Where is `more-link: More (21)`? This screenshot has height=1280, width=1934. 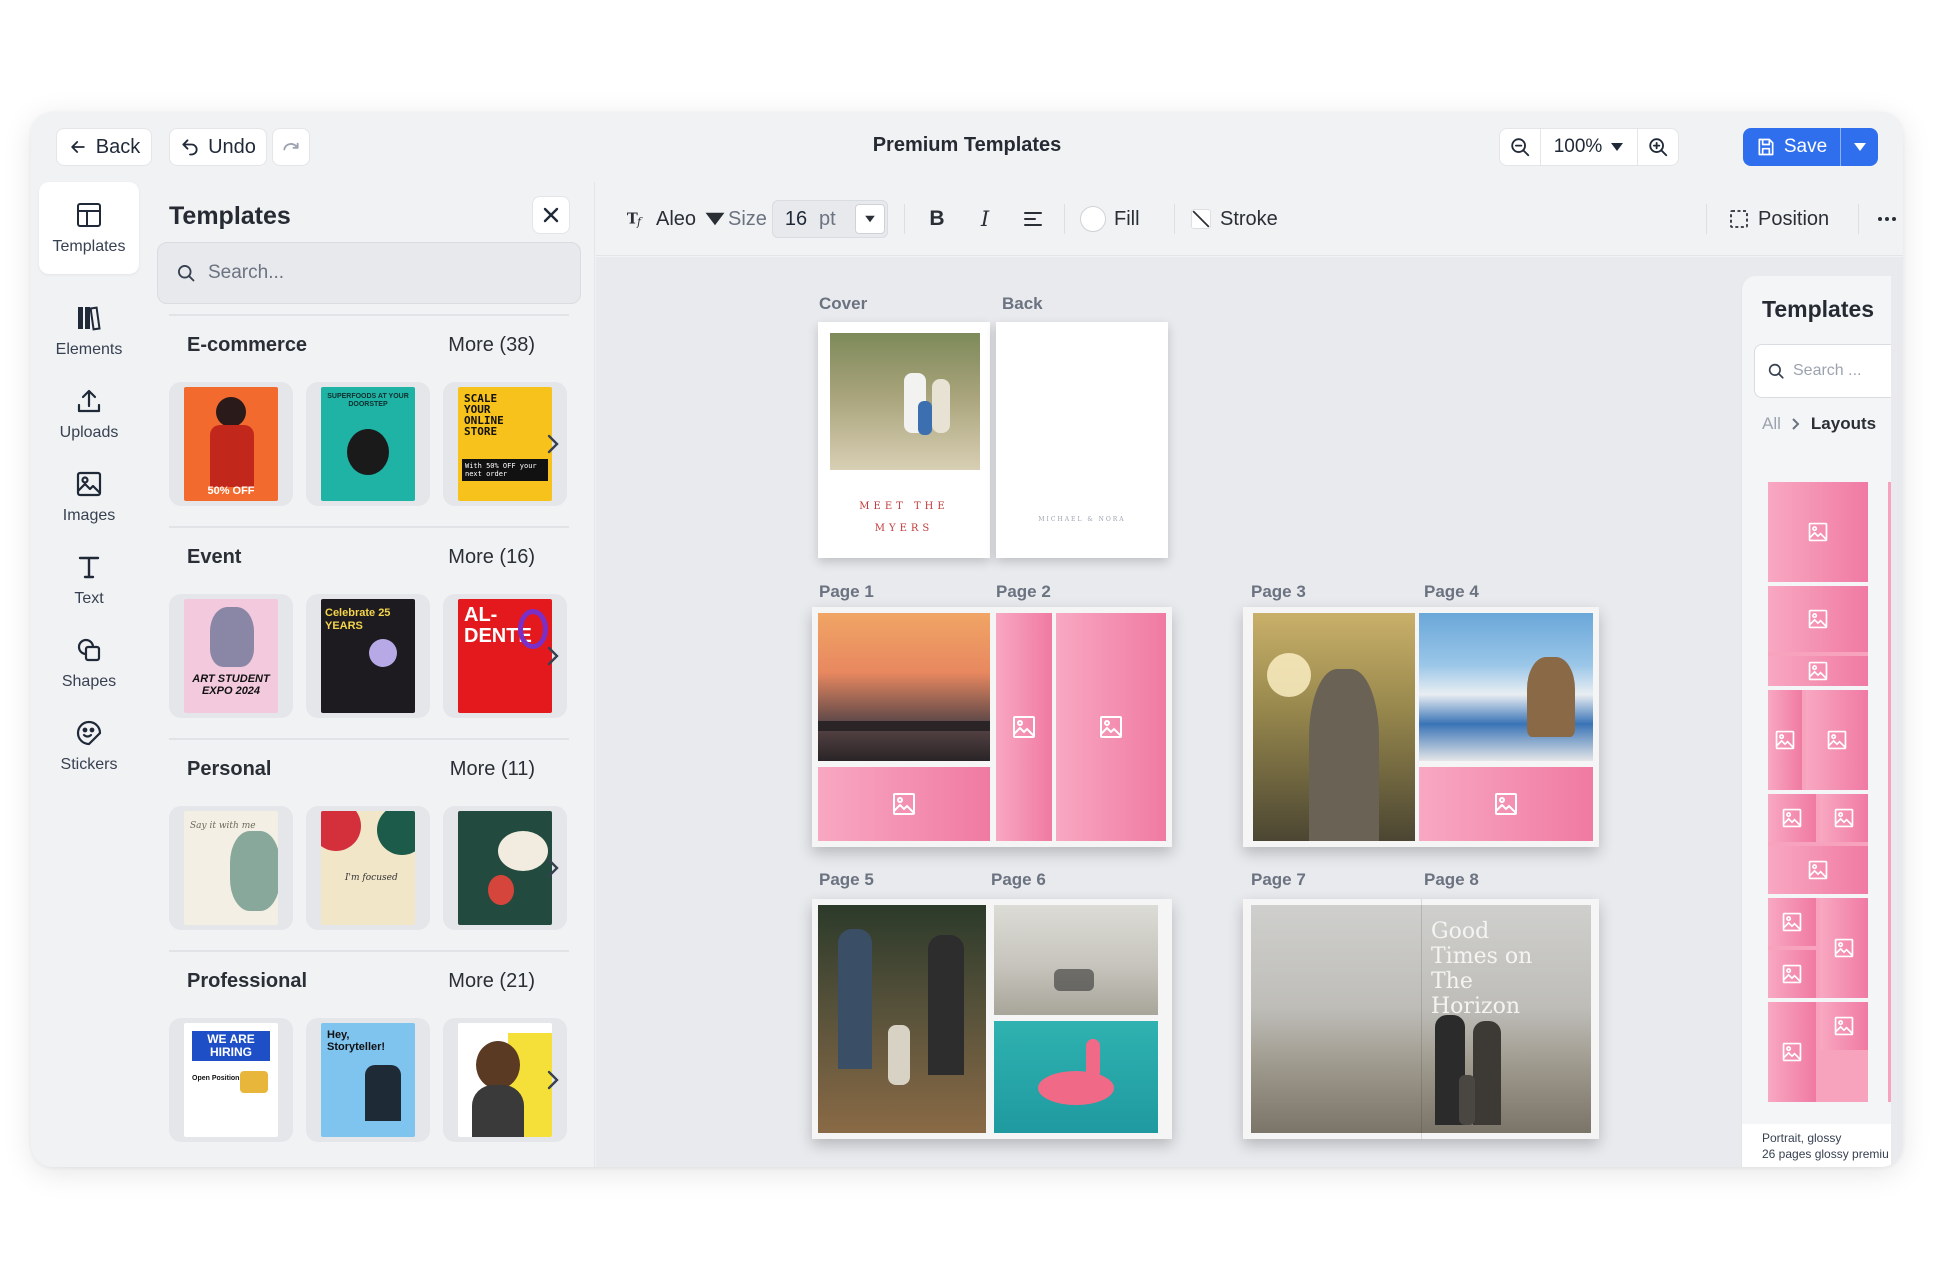
more-link: More (21) is located at coordinates (491, 981).